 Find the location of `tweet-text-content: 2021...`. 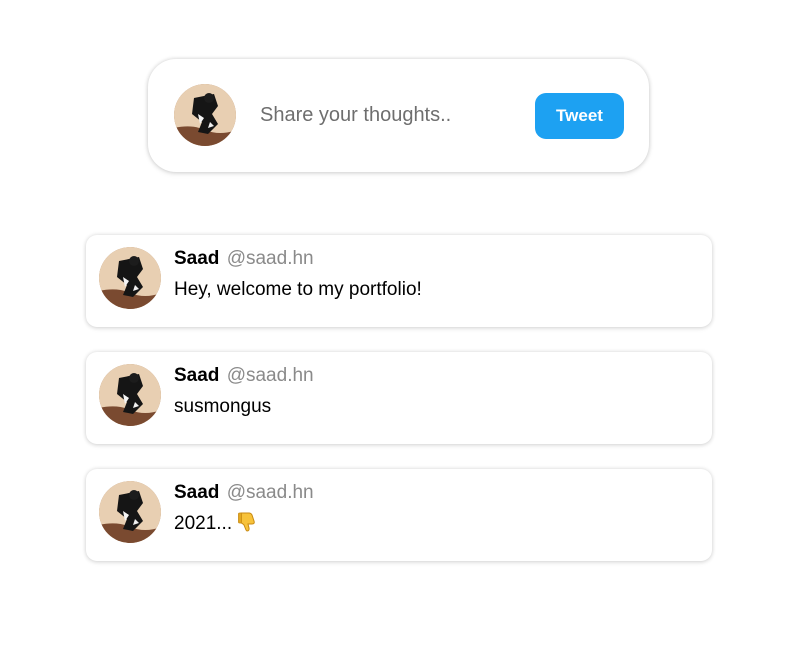

tweet-text-content: 2021... is located at coordinates (203, 523).